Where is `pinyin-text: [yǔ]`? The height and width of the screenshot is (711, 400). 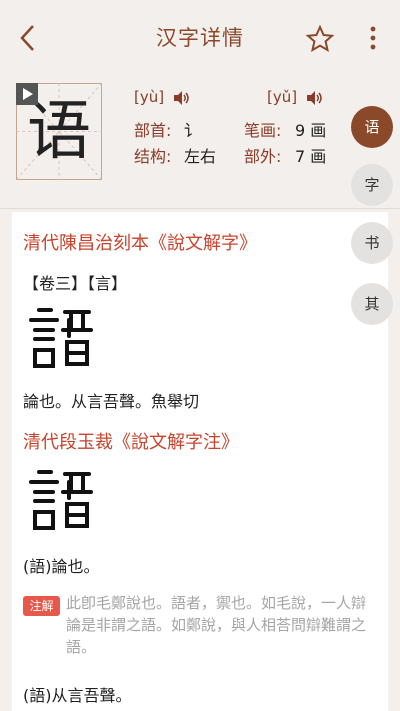
pinyin-text: [yǔ] is located at coordinates (282, 97).